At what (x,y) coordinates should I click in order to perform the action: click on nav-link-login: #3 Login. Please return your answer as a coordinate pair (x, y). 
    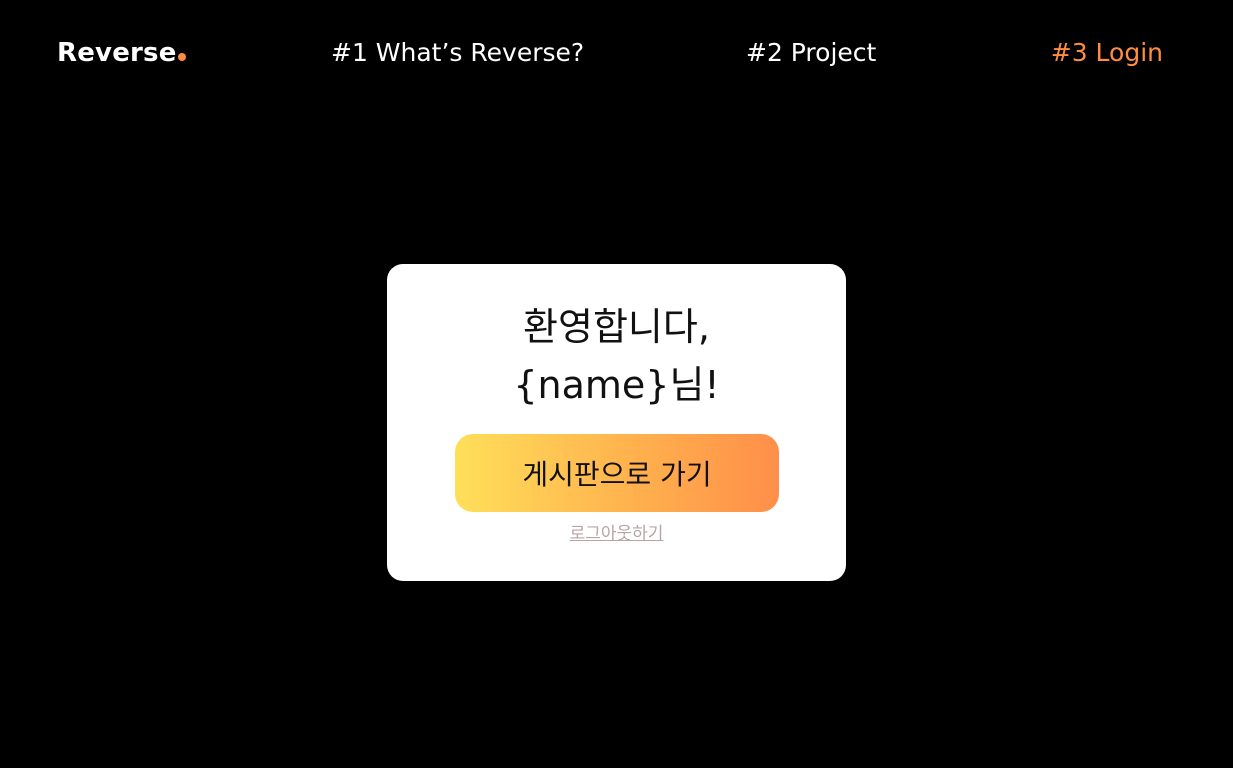
    Looking at the image, I should click on (1107, 53).